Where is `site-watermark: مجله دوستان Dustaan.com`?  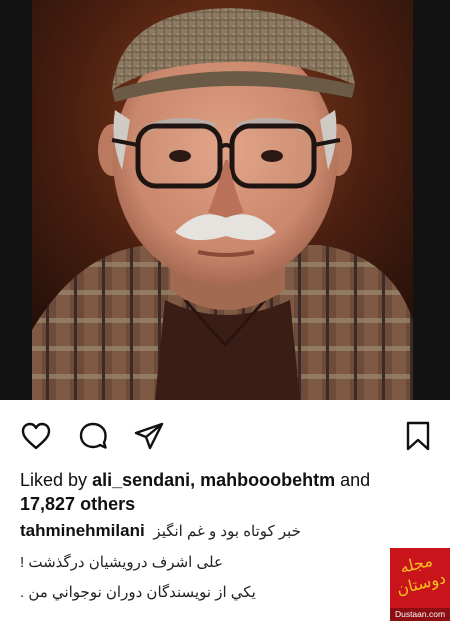 site-watermark: مجله دوستان Dustaan.com is located at coordinates (420, 584).